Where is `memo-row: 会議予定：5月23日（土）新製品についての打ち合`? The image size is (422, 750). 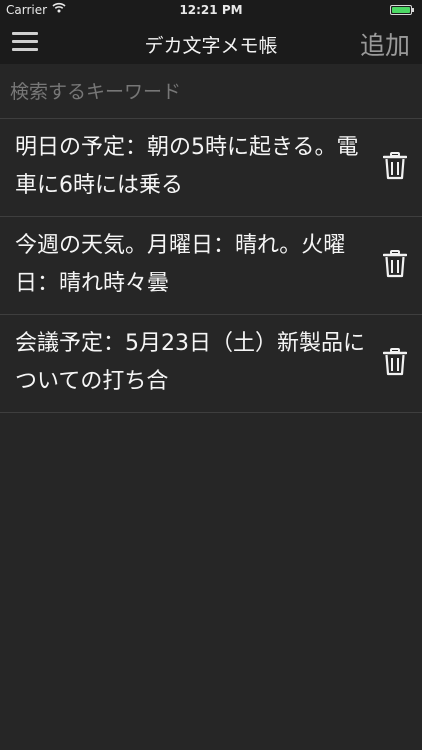
memo-row: 会議予定：5月23日（土）新製品についての打ち合 is located at coordinates (211, 364).